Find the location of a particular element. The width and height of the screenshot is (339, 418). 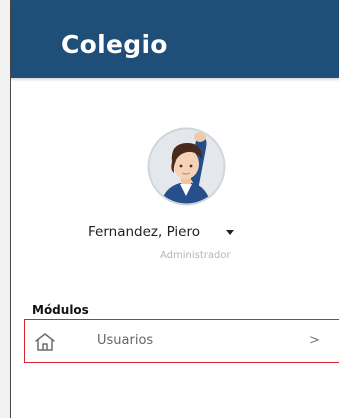

sidebar-item-usuarios: Usuarios > is located at coordinates (181, 341).